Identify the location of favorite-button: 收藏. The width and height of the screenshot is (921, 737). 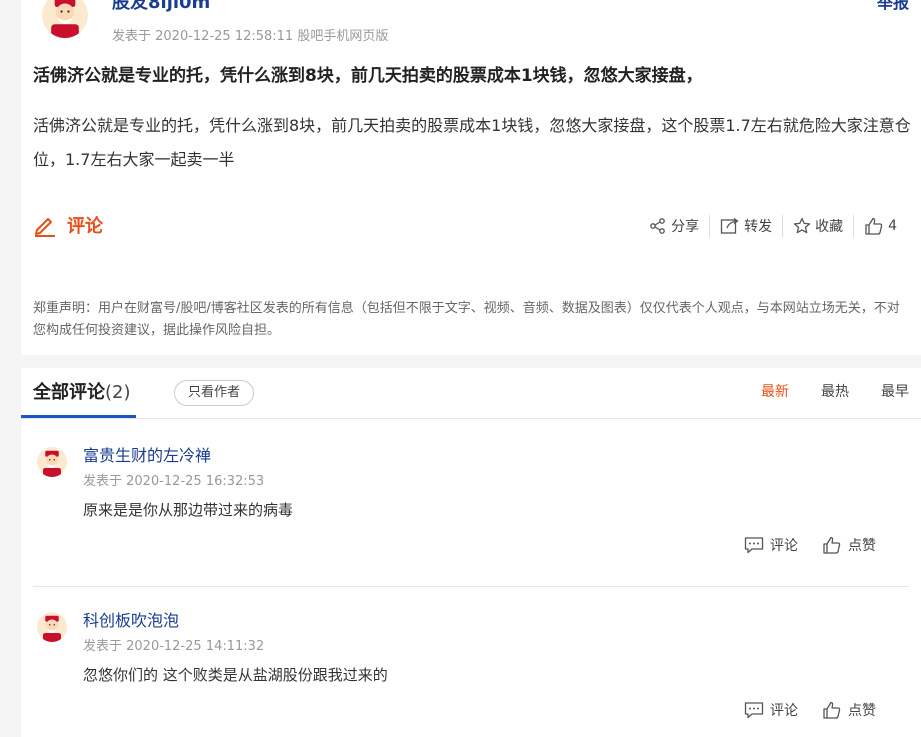
(818, 226).